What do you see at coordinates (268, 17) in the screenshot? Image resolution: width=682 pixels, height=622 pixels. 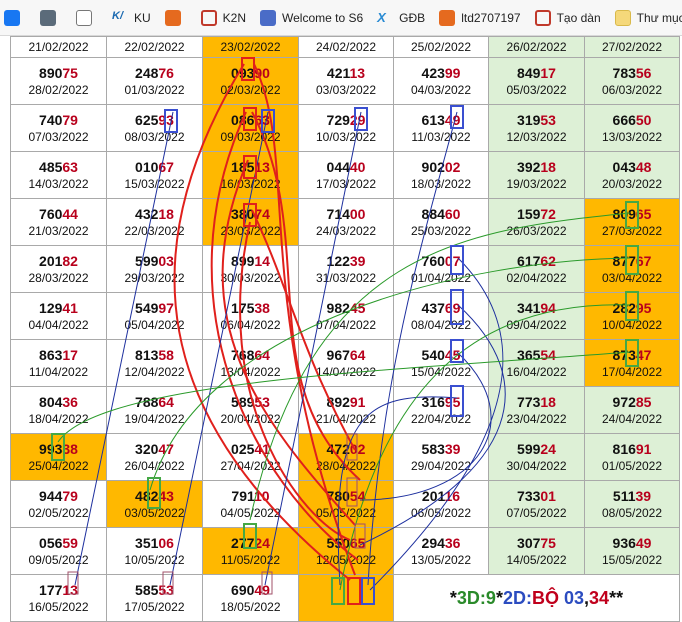 I see `s6-icon` at bounding box center [268, 17].